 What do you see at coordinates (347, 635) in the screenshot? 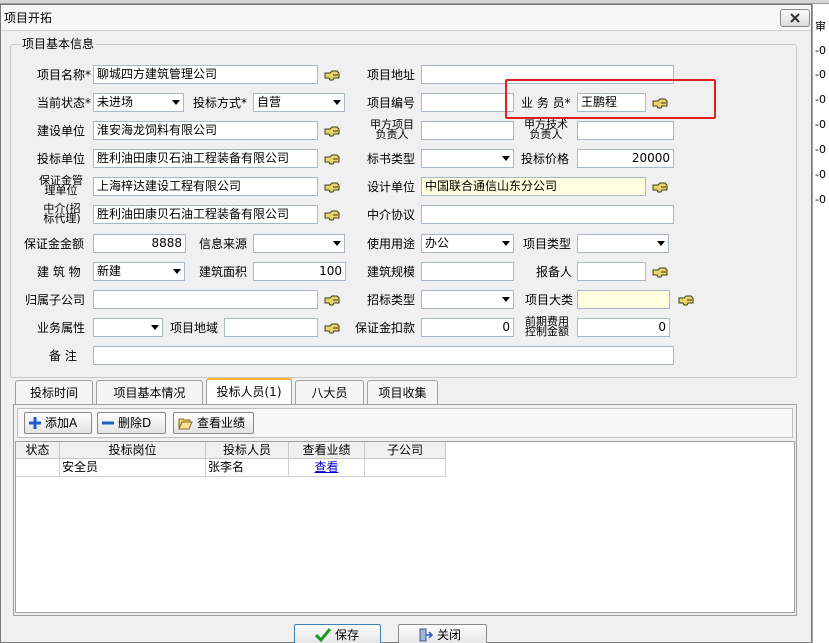
I see `save-button-label: 保存` at bounding box center [347, 635].